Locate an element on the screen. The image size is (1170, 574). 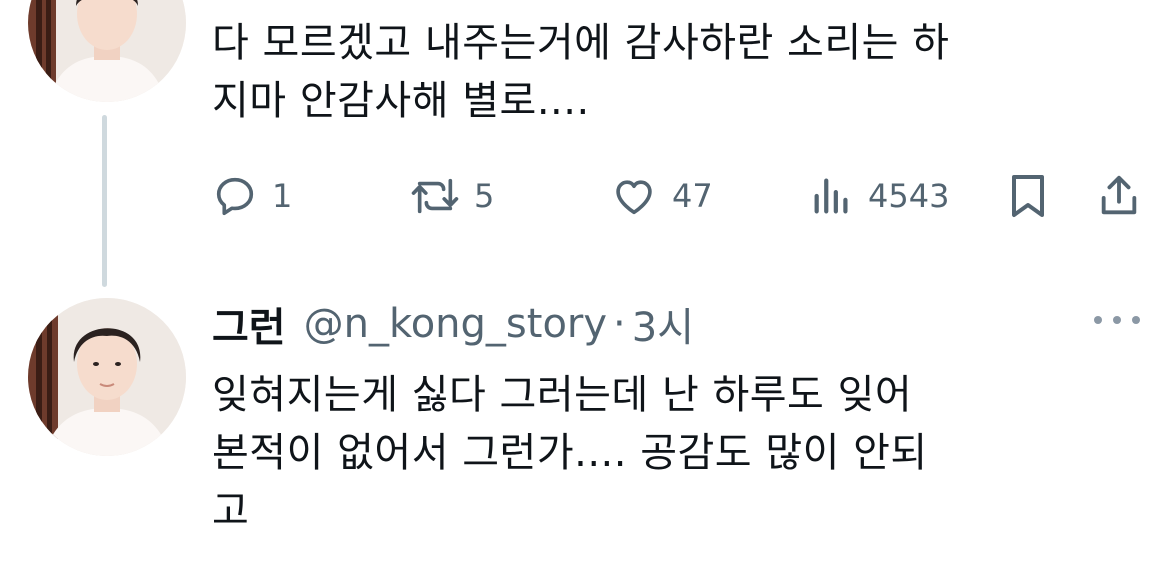
bookmark-button is located at coordinates (1028, 196).